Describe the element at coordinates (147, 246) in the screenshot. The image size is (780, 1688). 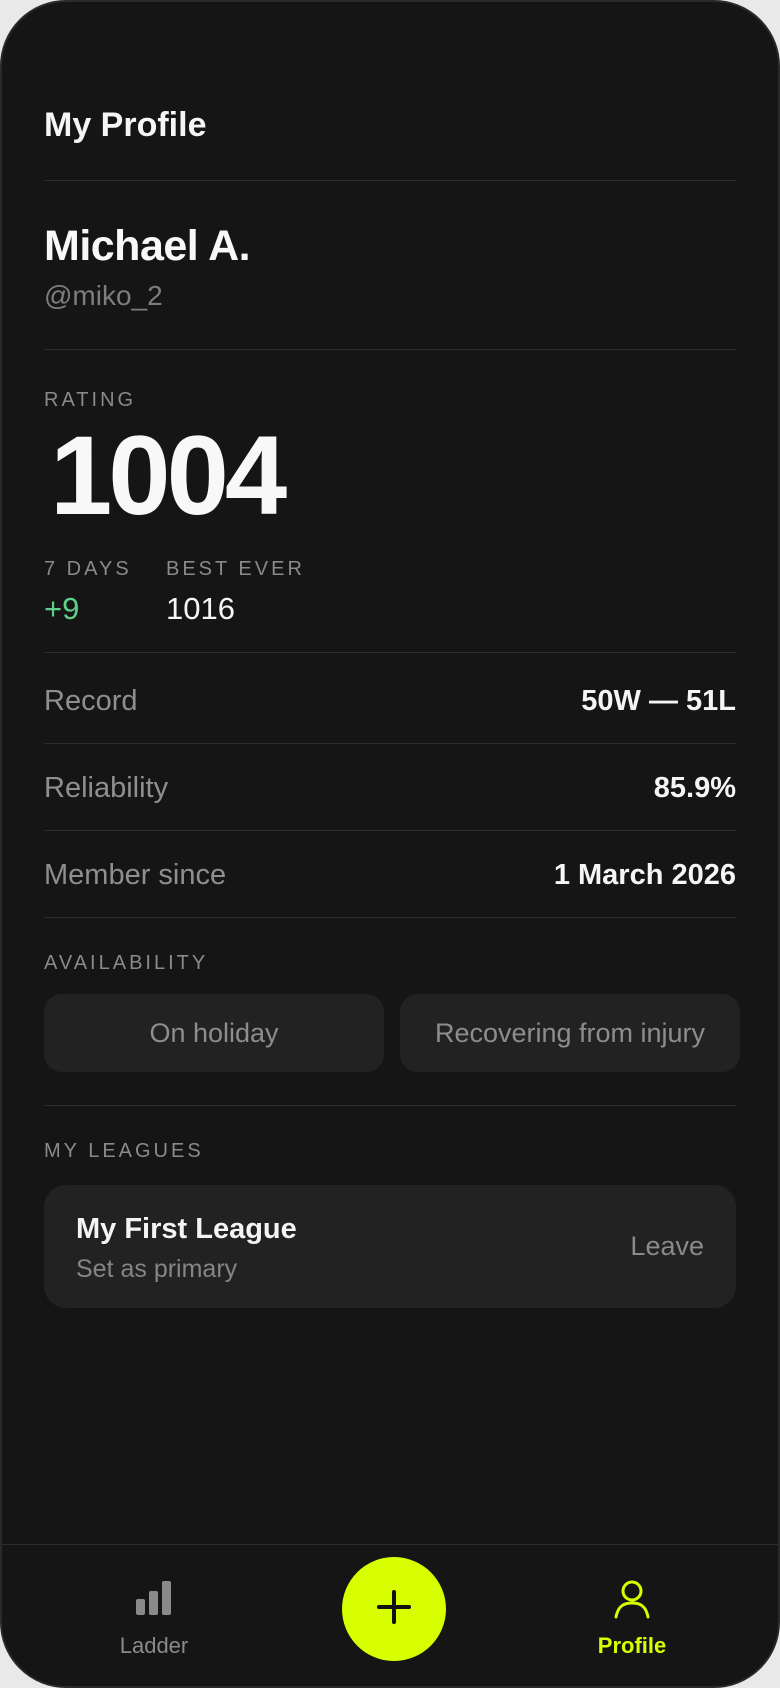
I see `profile-name: Michael A.` at that location.